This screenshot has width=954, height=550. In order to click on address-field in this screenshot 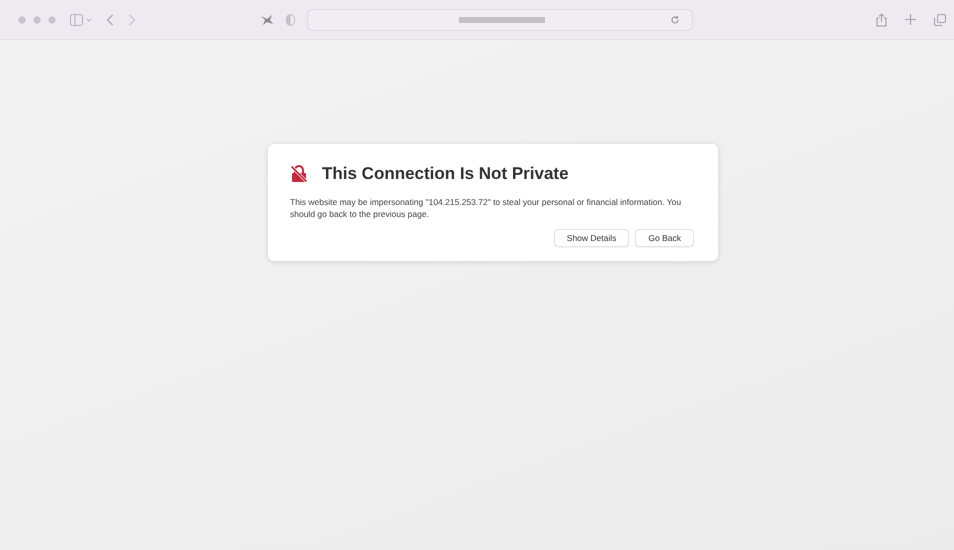, I will do `click(500, 19)`.